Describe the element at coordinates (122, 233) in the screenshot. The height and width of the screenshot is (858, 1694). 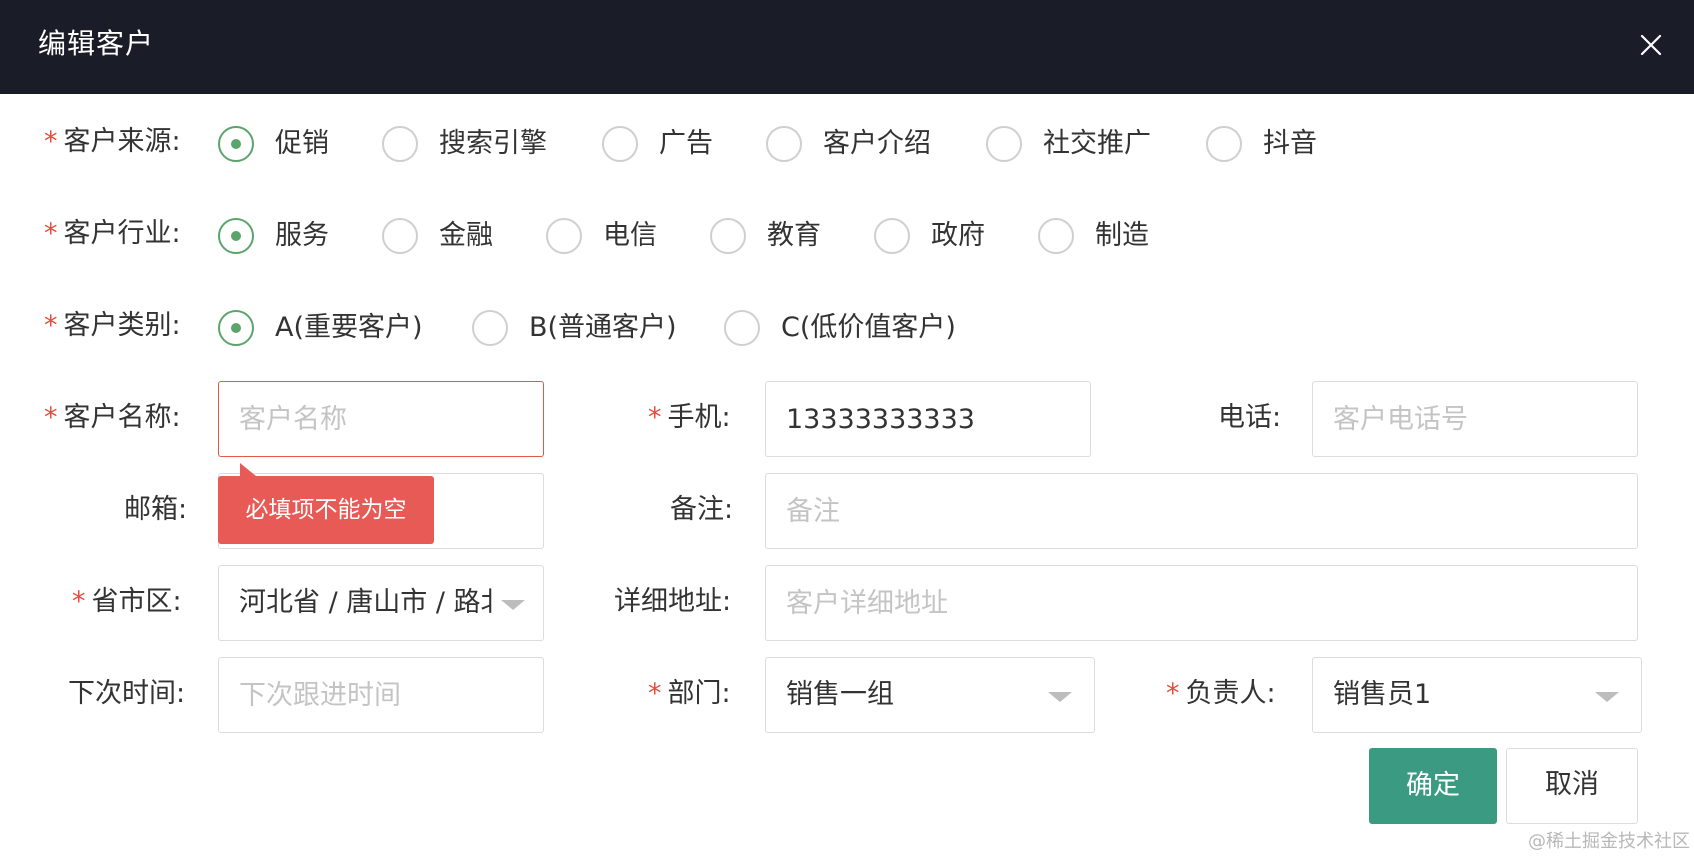
I see `industry-label-text: 客户行业:` at that location.